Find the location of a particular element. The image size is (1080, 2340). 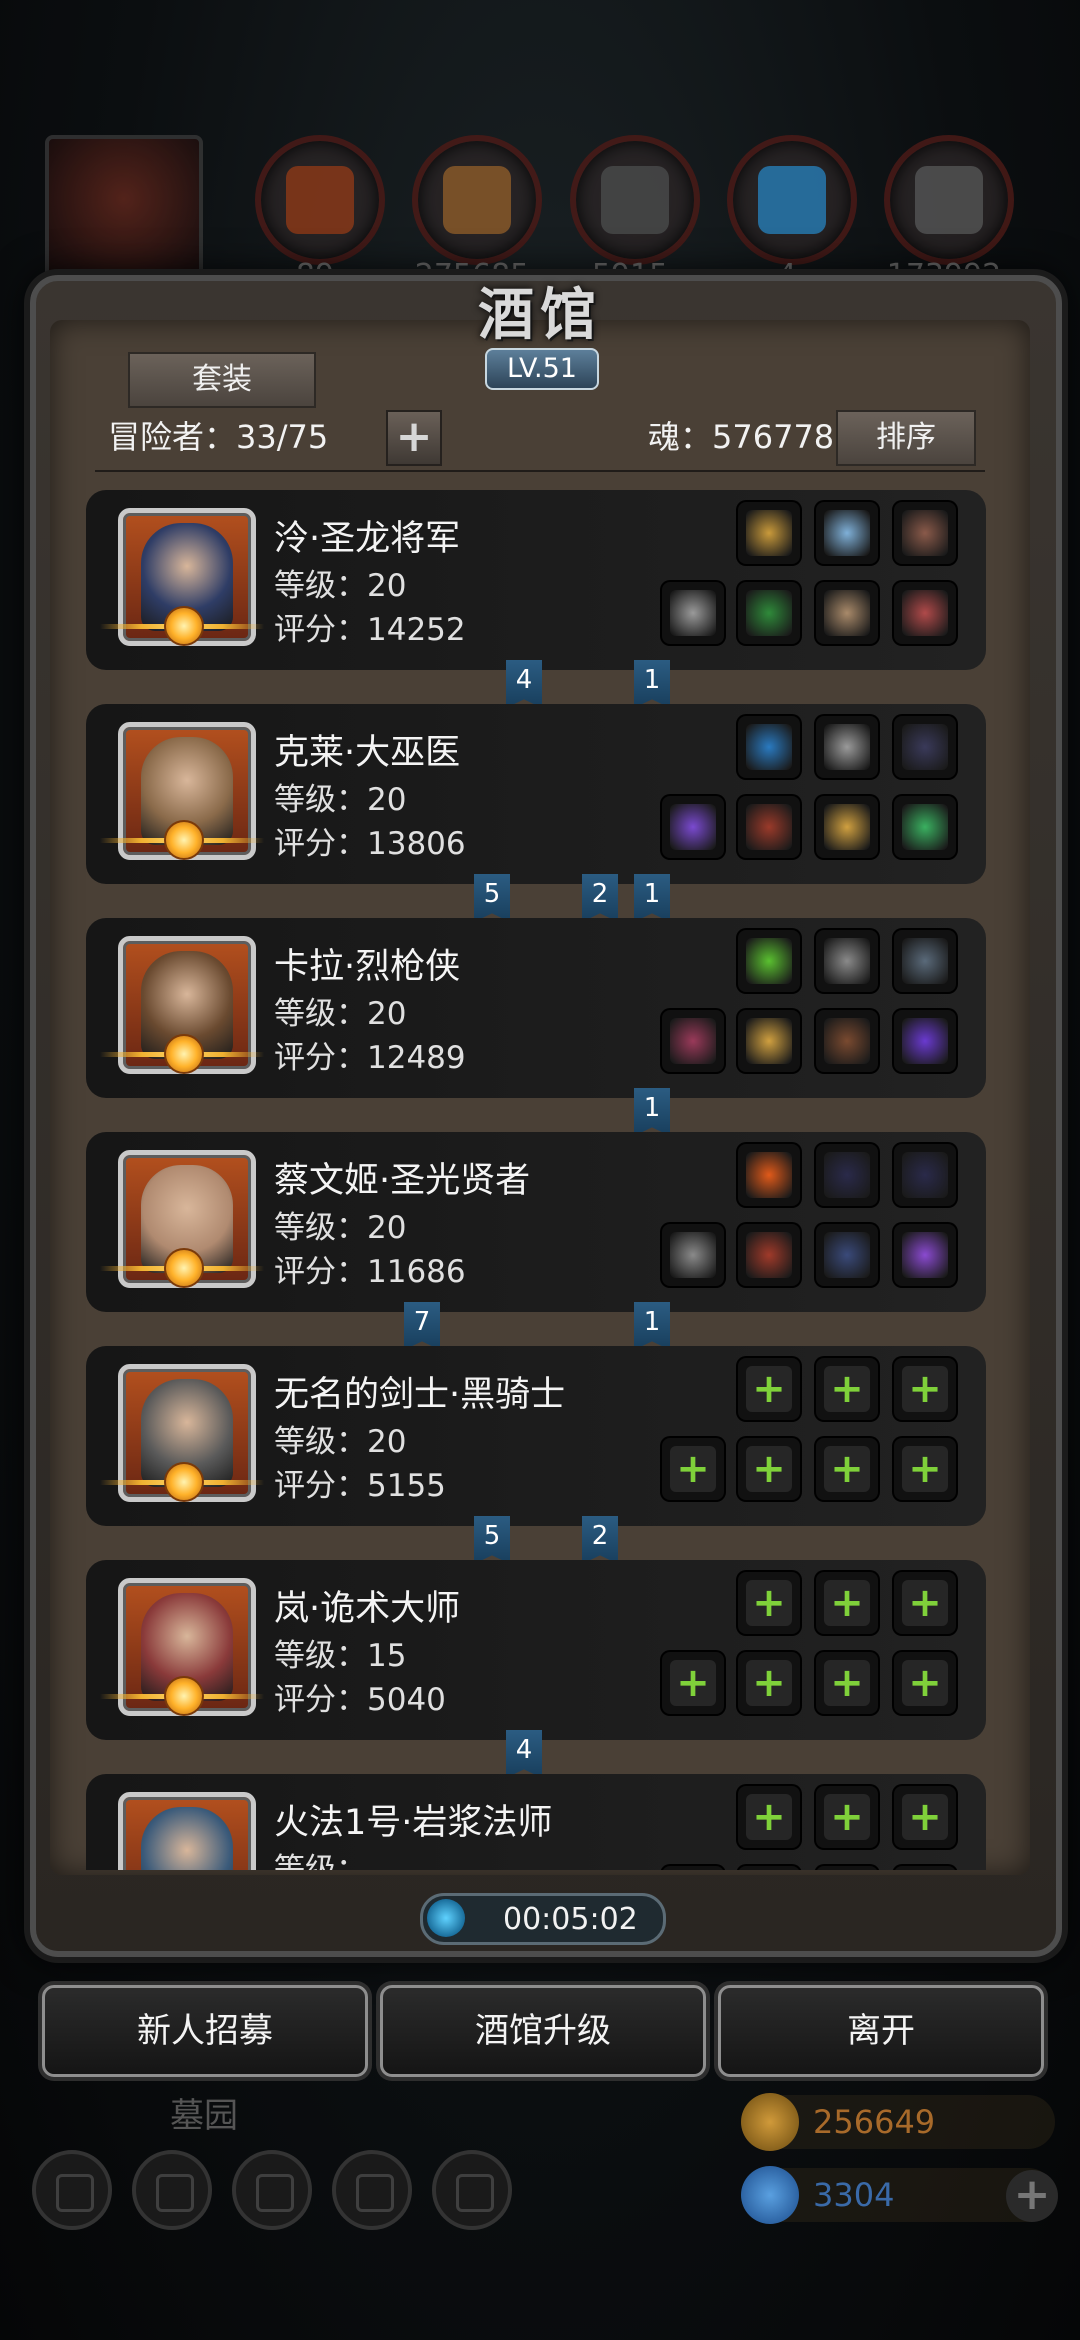

hero-row: 火法1号·岩浆法师等级： + + + + + + + is located at coordinates (536, 1822).